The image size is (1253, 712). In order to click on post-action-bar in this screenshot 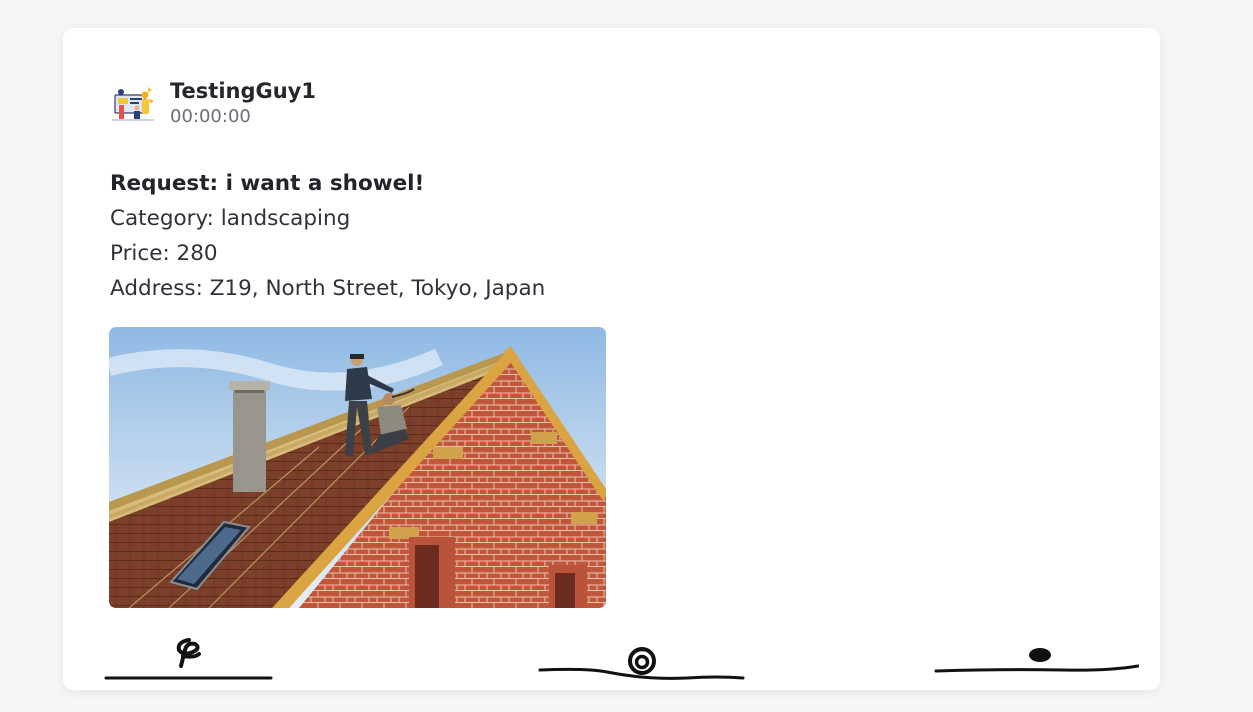, I will do `click(611, 659)`.